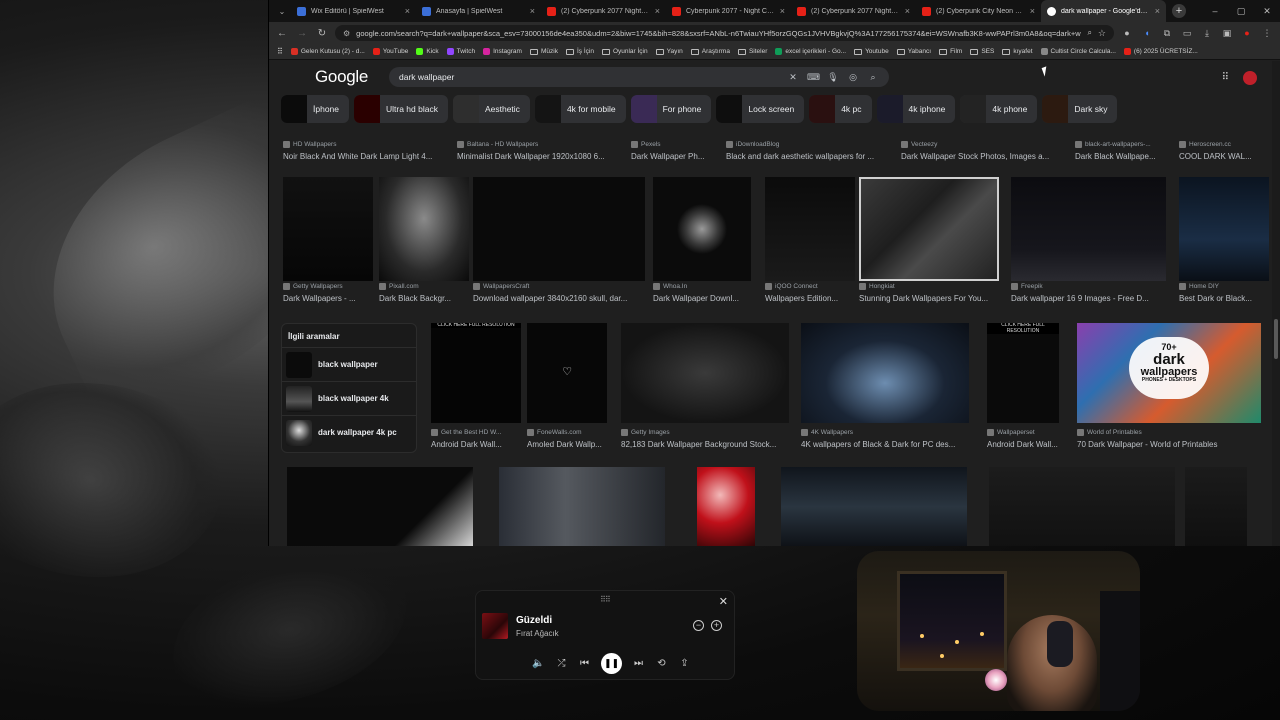 The image size is (1280, 720). I want to click on bookmark-item: Siteler, so click(752, 51).